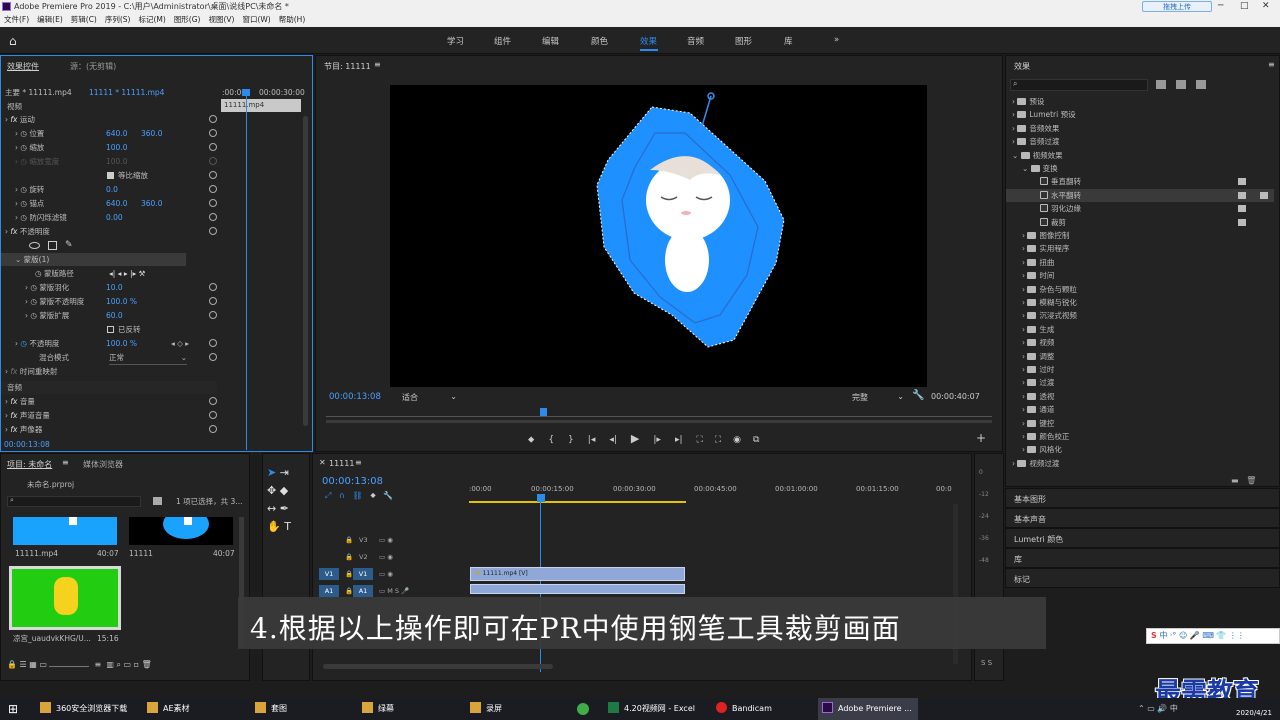 Image resolution: width=1280 pixels, height=720 pixels. What do you see at coordinates (1140, 235) in the screenshot?
I see `effects-tree-item: › 图像控制` at bounding box center [1140, 235].